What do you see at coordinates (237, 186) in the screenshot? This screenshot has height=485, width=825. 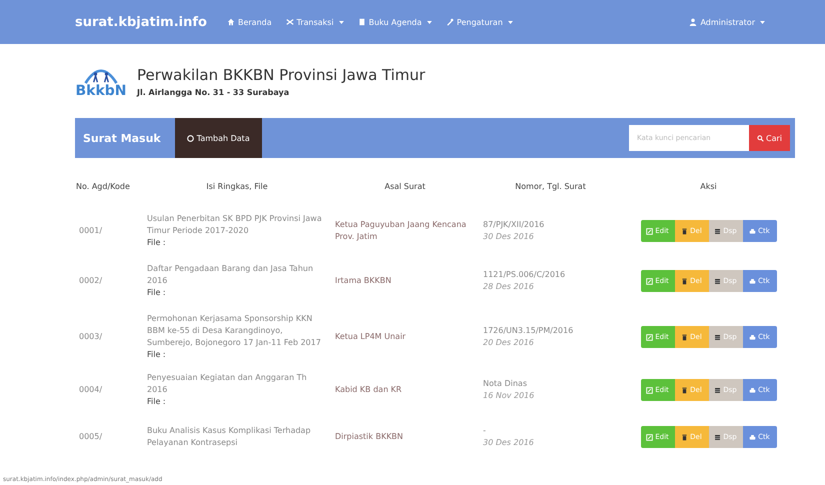 I see `column-header: Isi Ringkas, File` at bounding box center [237, 186].